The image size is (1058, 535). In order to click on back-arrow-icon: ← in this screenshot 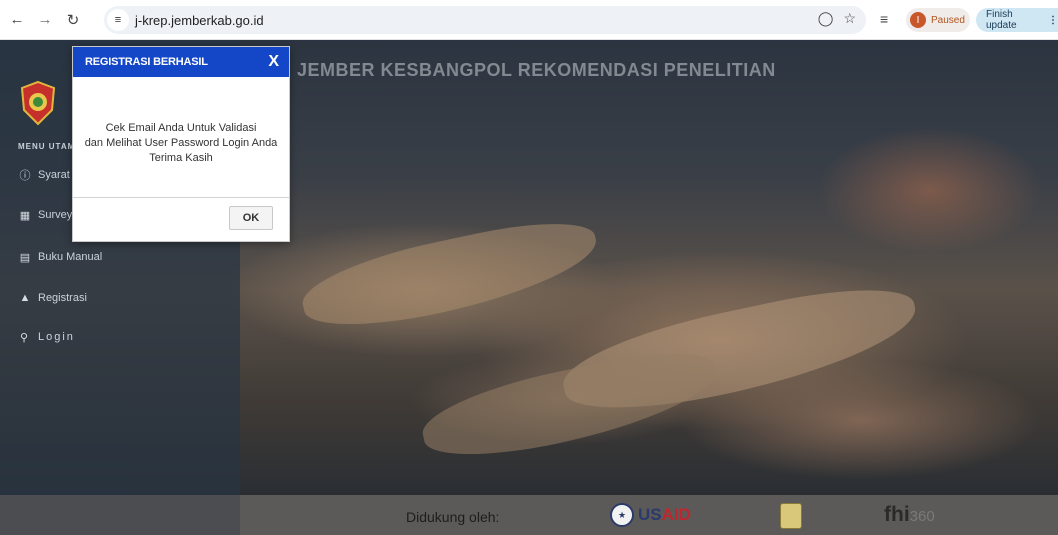, I will do `click(17, 20)`.